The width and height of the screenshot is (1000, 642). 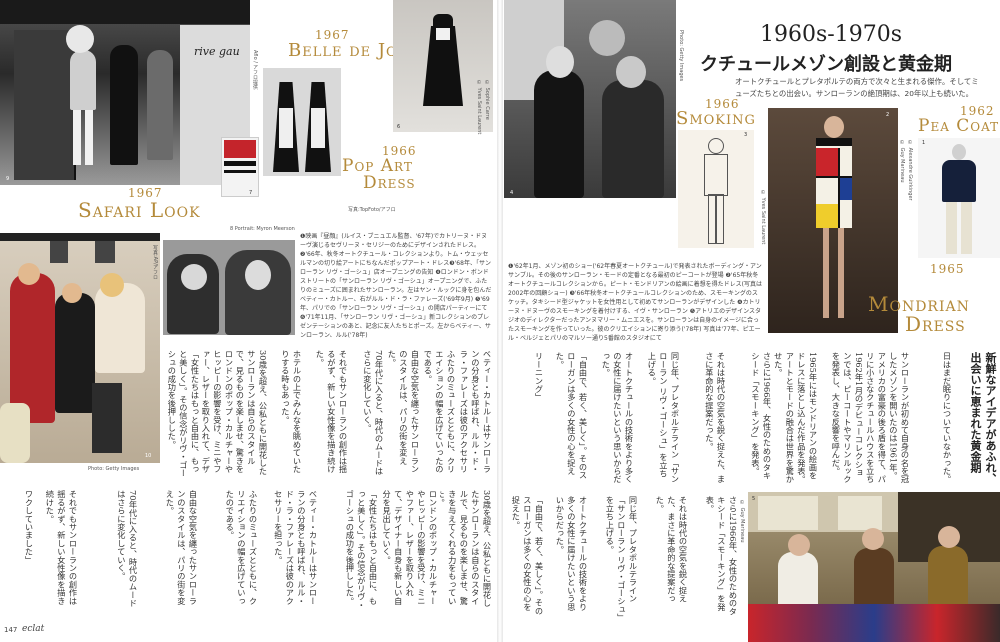 I want to click on belle-credit-2: © Sophie Carre, so click(x=487, y=100).